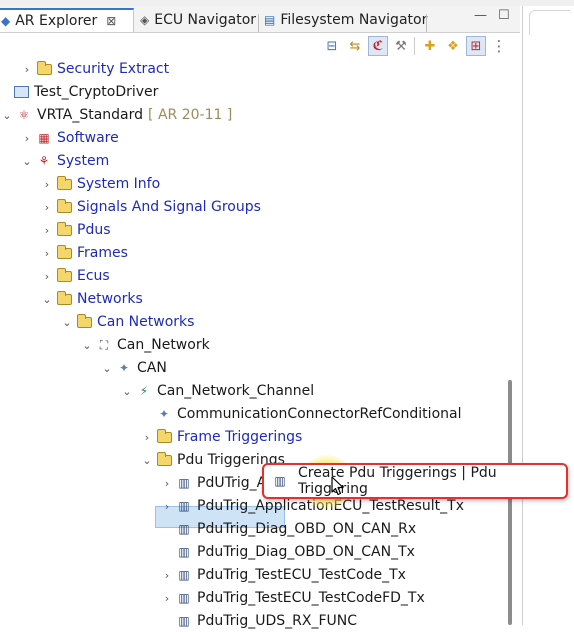 Image resolution: width=574 pixels, height=632 pixels. Describe the element at coordinates (426, 23) in the screenshot. I see `tab-separator` at that location.